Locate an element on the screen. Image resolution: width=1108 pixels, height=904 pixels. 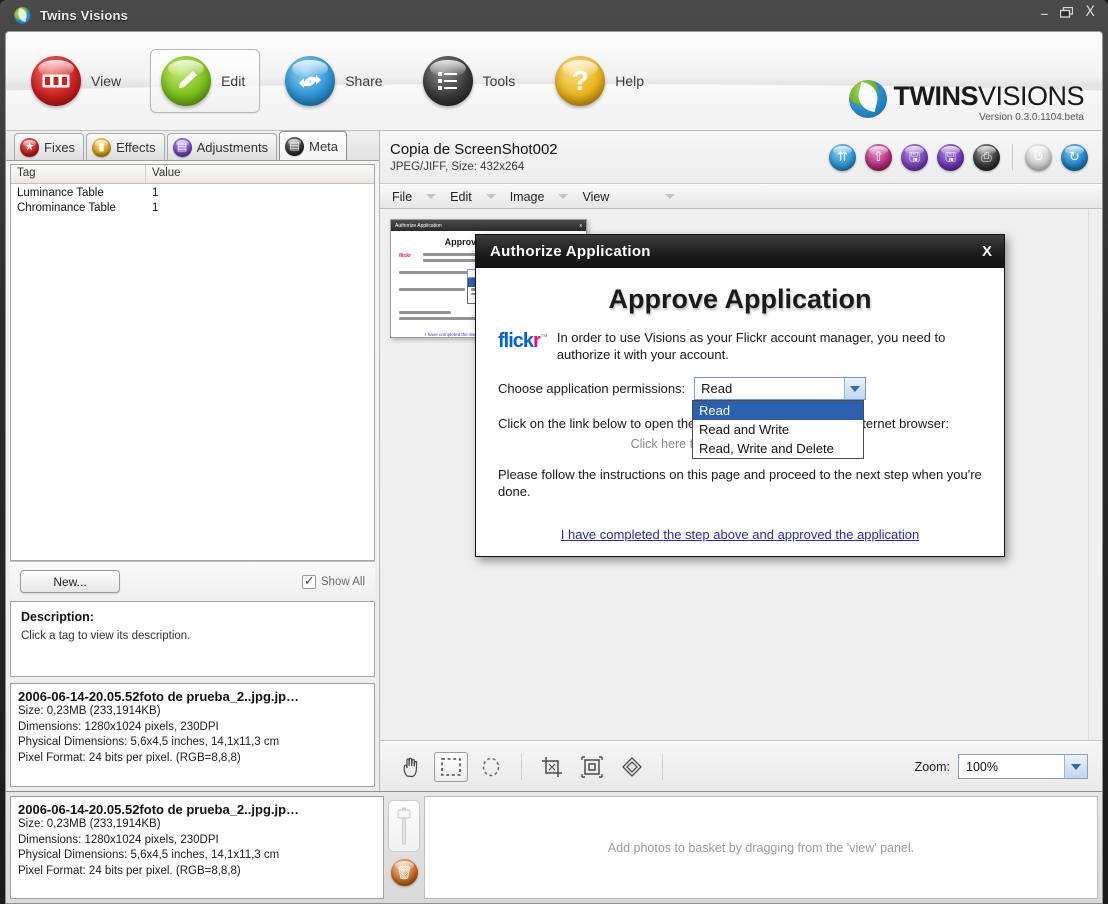
print-glyph: ⎙ is located at coordinates (986, 157).